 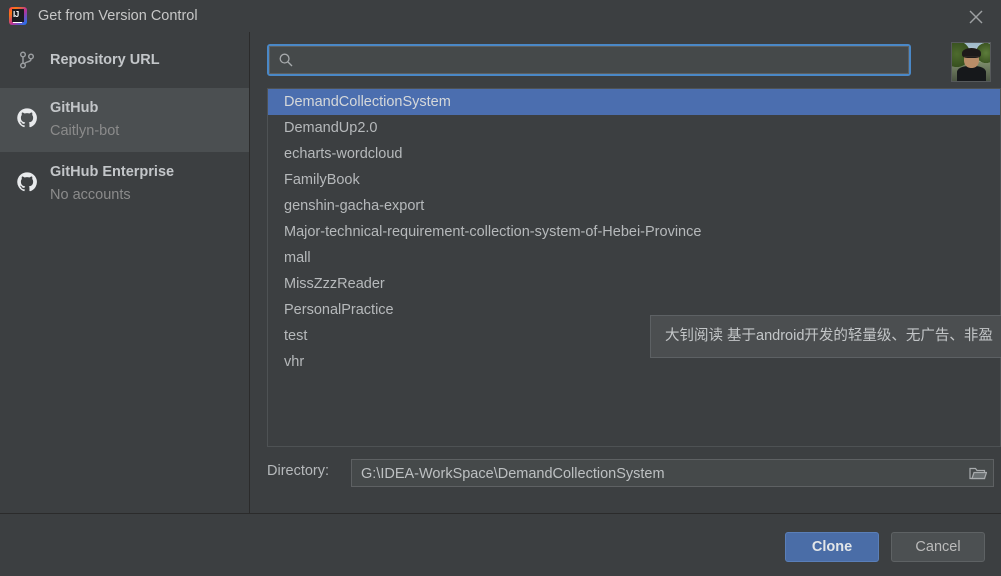 I want to click on list-item: MissZzzReader, so click(x=634, y=284).